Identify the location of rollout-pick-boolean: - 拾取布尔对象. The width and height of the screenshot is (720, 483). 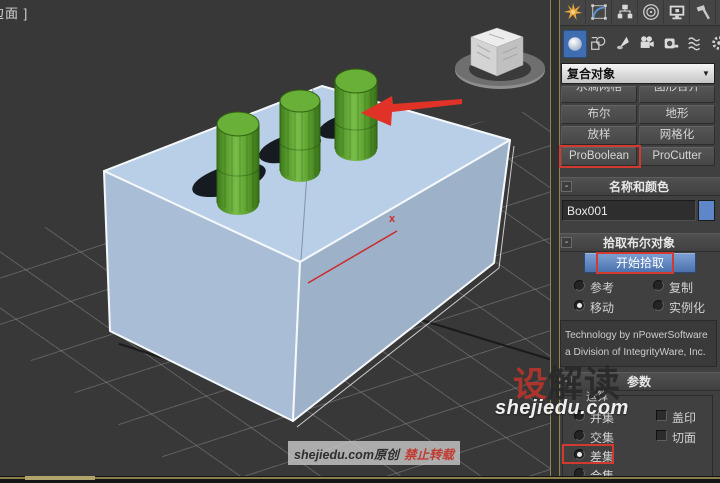
(639, 242).